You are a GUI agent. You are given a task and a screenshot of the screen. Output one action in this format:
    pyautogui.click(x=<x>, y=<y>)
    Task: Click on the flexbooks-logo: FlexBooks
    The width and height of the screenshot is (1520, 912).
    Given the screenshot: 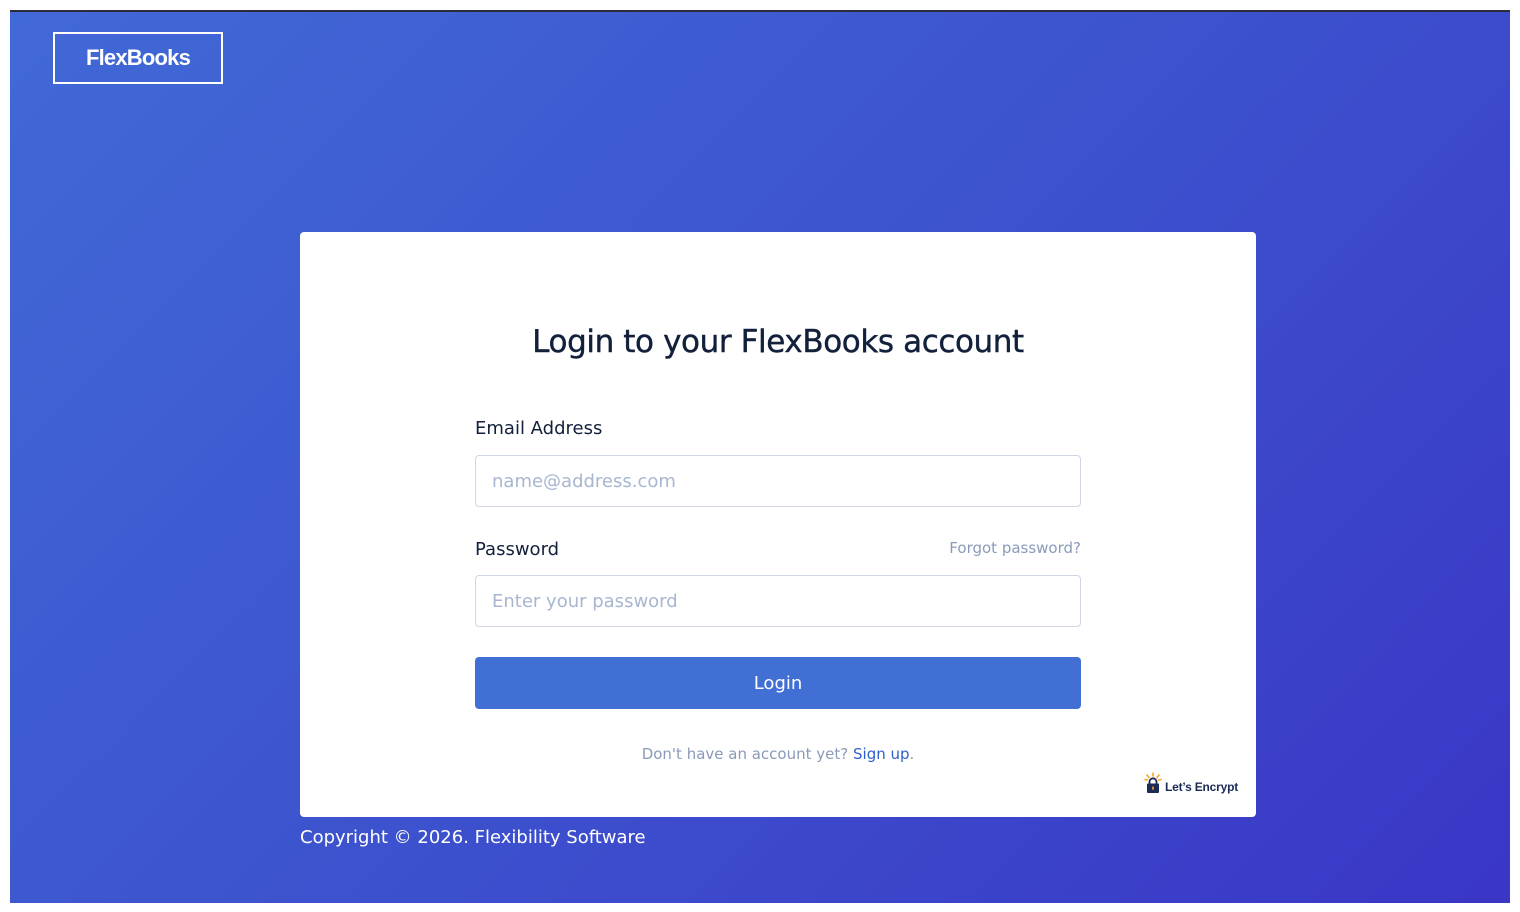 What is the action you would take?
    pyautogui.click(x=138, y=58)
    